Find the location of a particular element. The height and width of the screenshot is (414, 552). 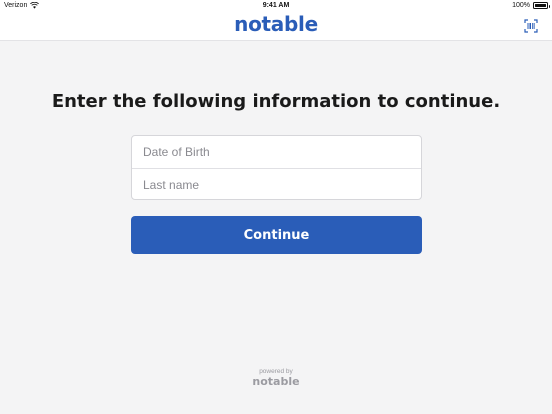

app-logo: notable is located at coordinates (276, 24).